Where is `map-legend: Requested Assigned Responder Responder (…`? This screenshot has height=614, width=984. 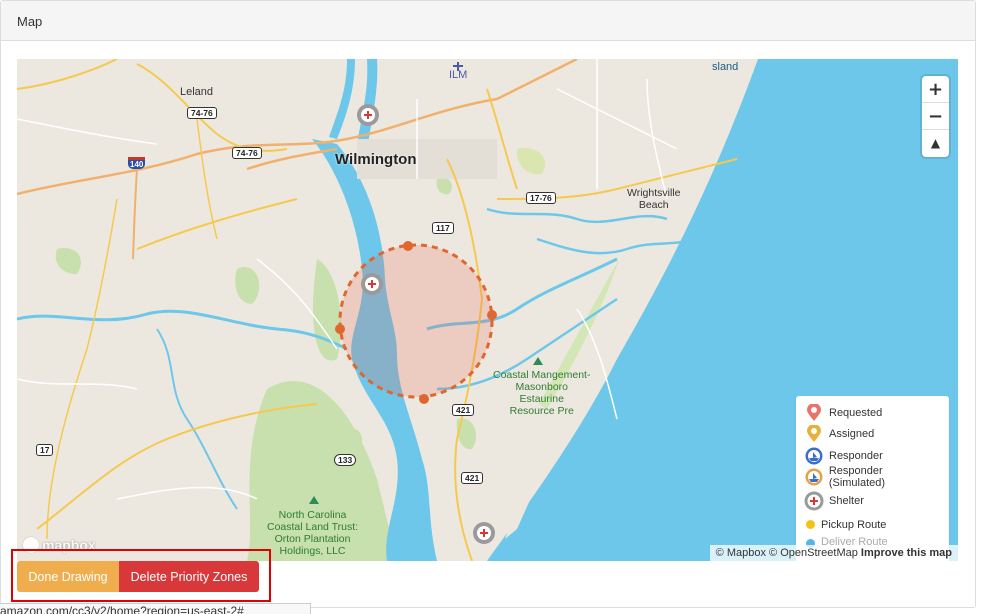 map-legend: Requested Assigned Responder Responder (… is located at coordinates (872, 478).